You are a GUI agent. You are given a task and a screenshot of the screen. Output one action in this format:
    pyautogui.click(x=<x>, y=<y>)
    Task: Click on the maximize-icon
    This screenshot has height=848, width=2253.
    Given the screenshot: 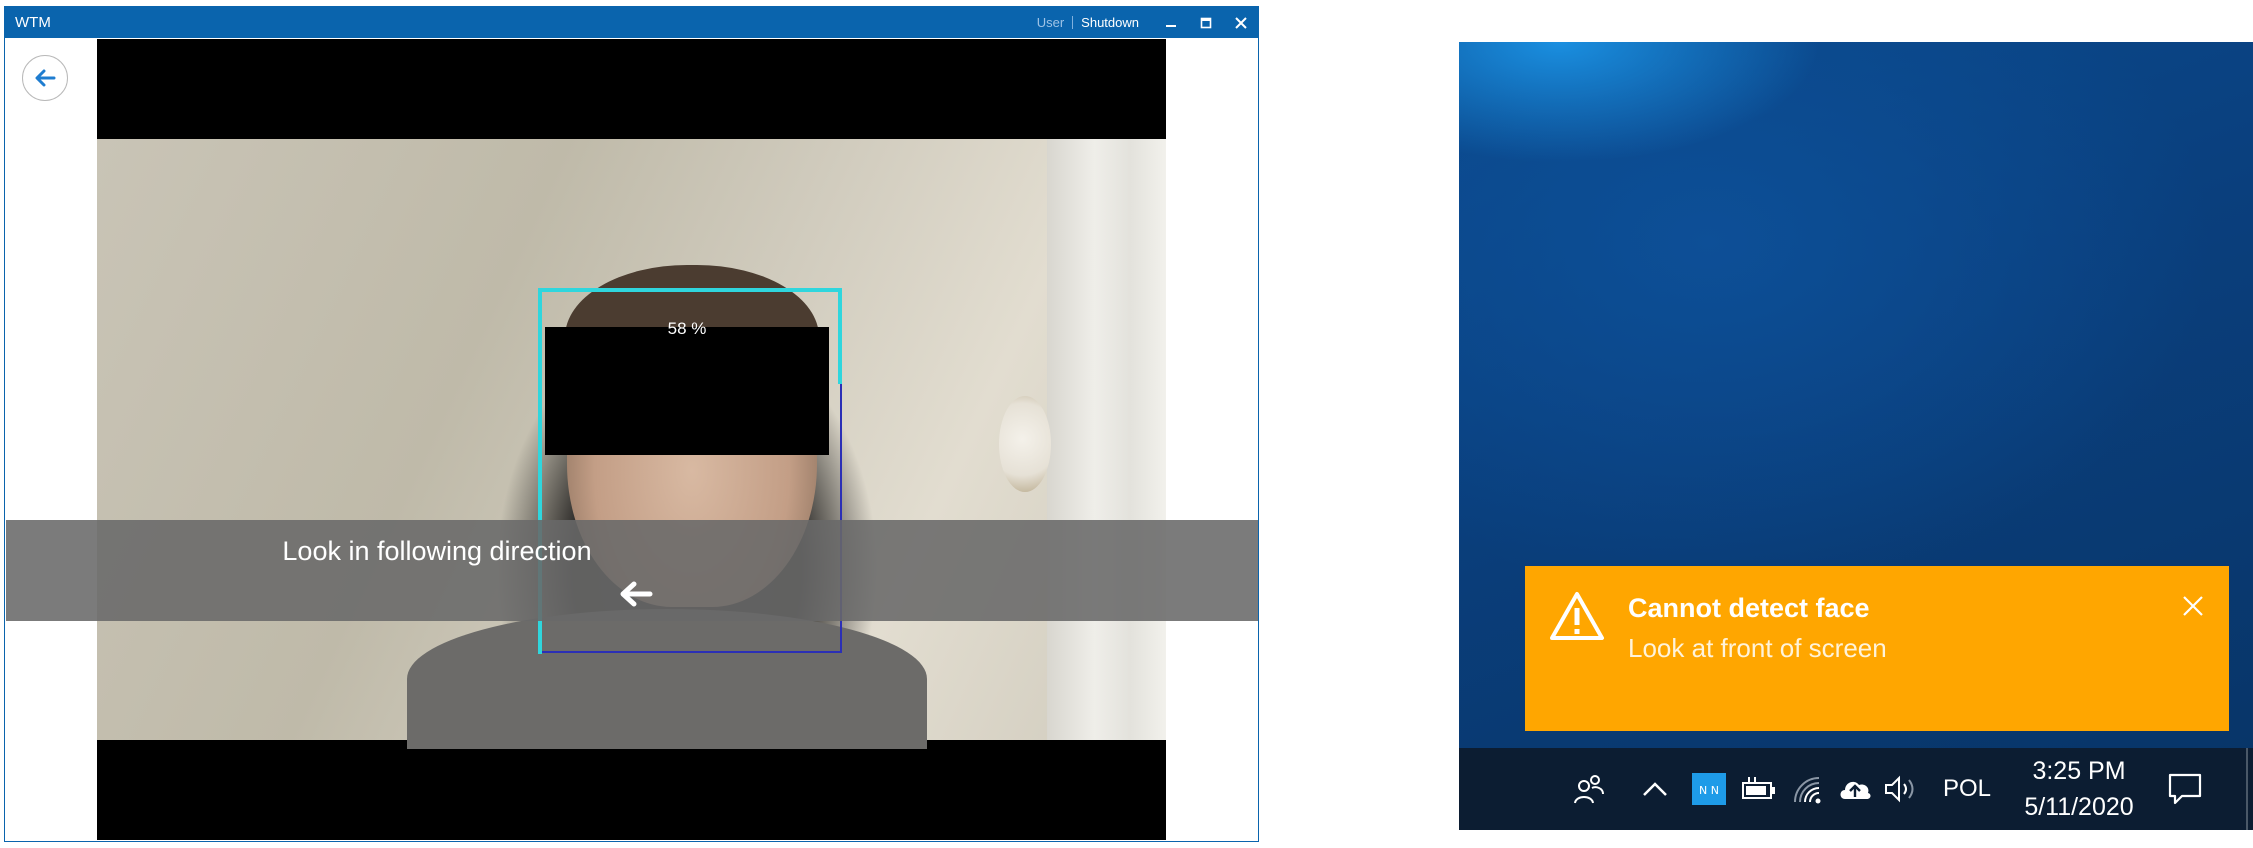 What is the action you would take?
    pyautogui.click(x=1205, y=22)
    